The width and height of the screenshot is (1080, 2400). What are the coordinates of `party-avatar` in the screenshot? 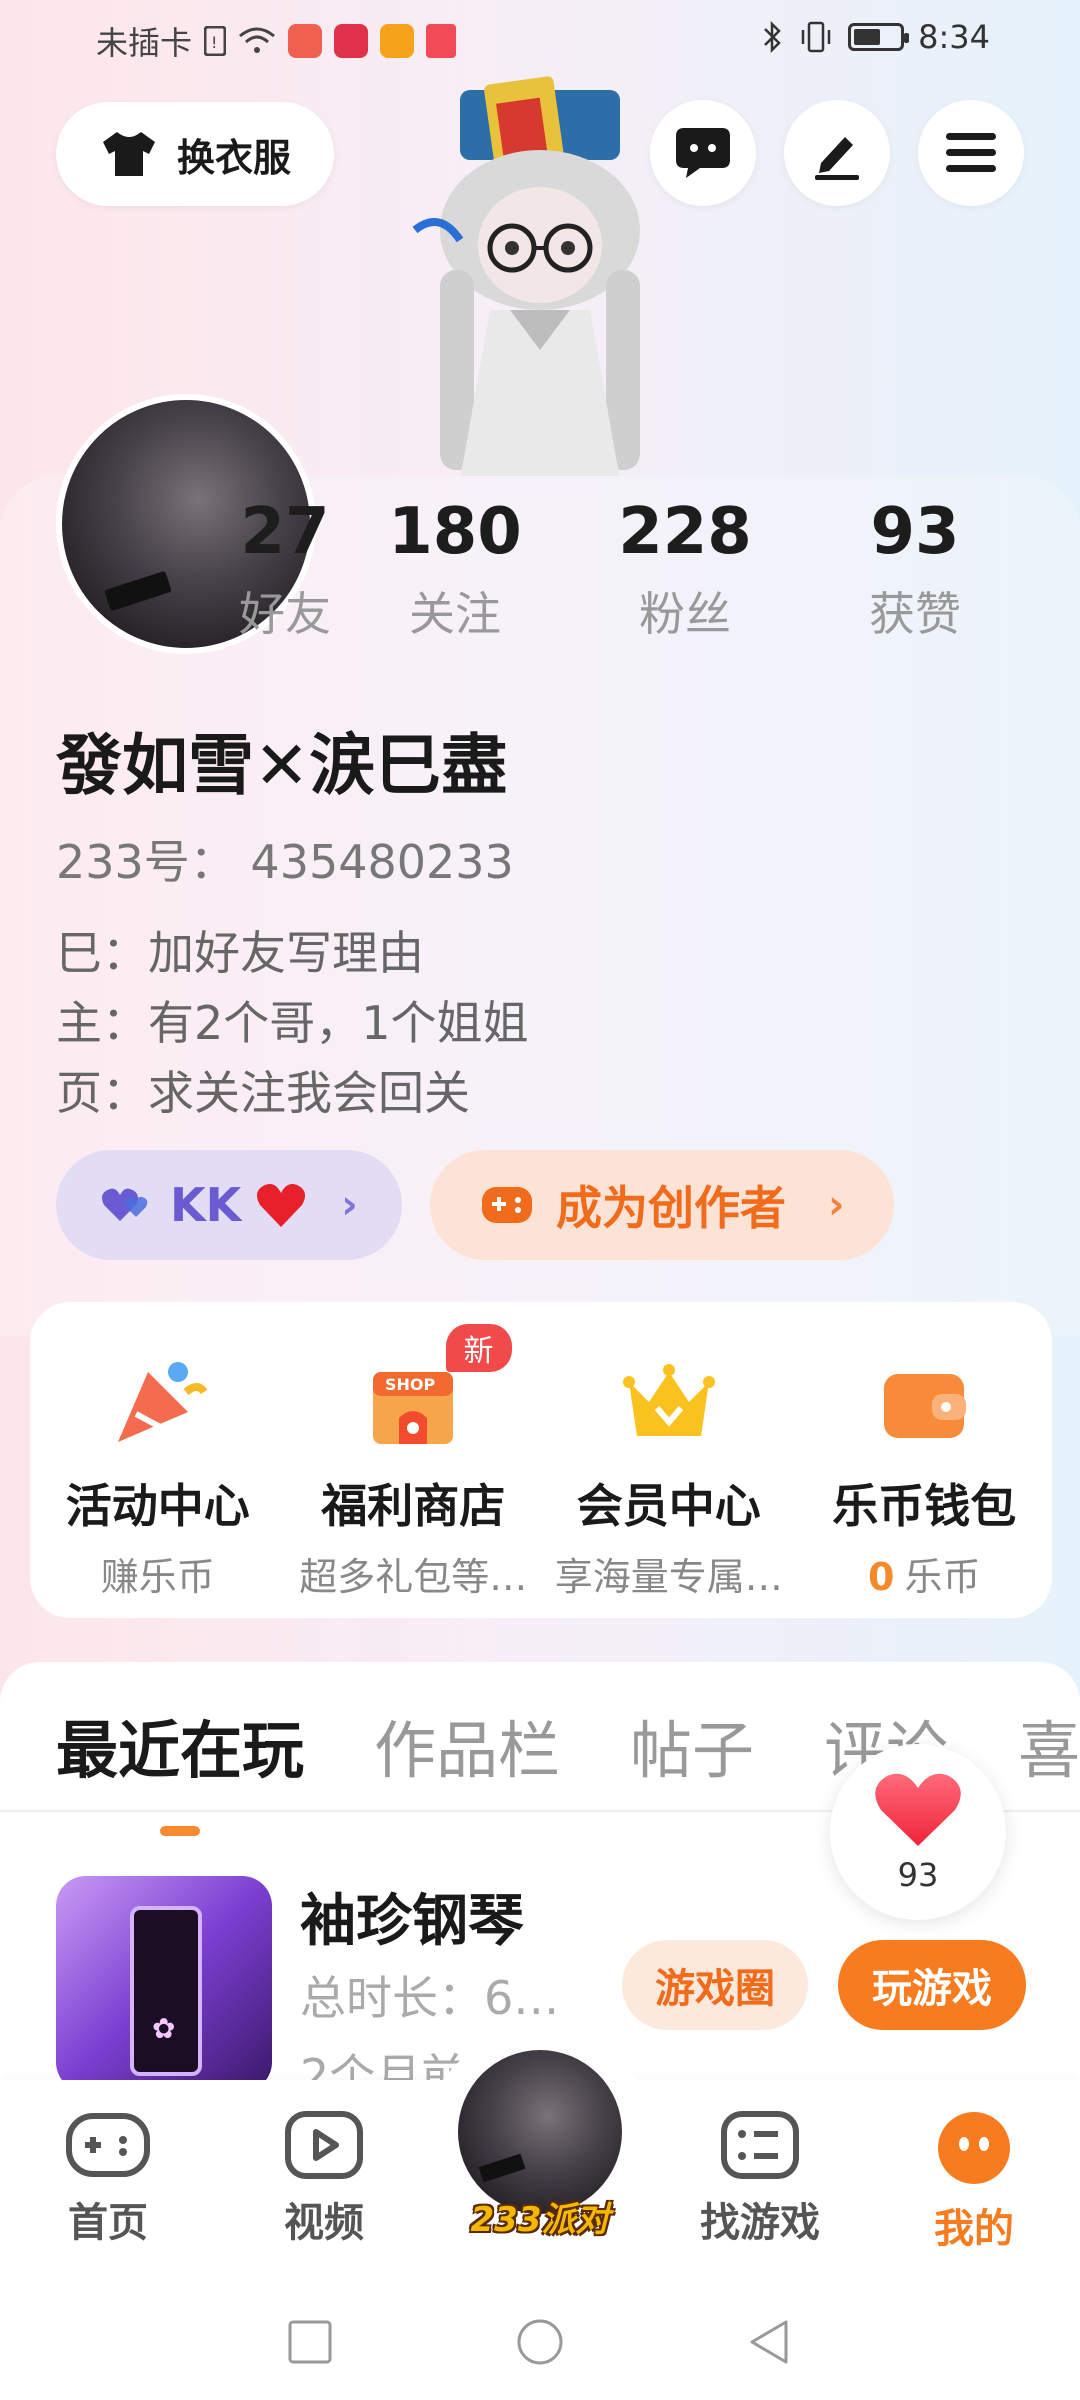 It's located at (540, 2132).